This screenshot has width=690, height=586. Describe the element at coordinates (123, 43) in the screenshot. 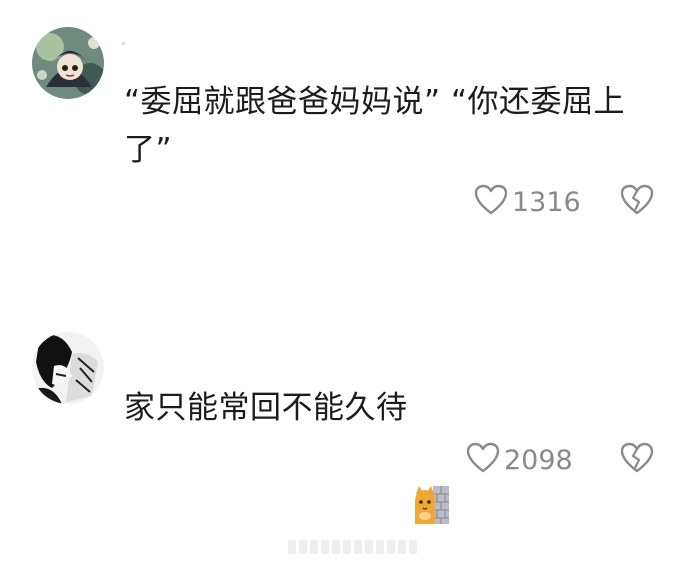

I see `decorative-dot` at that location.